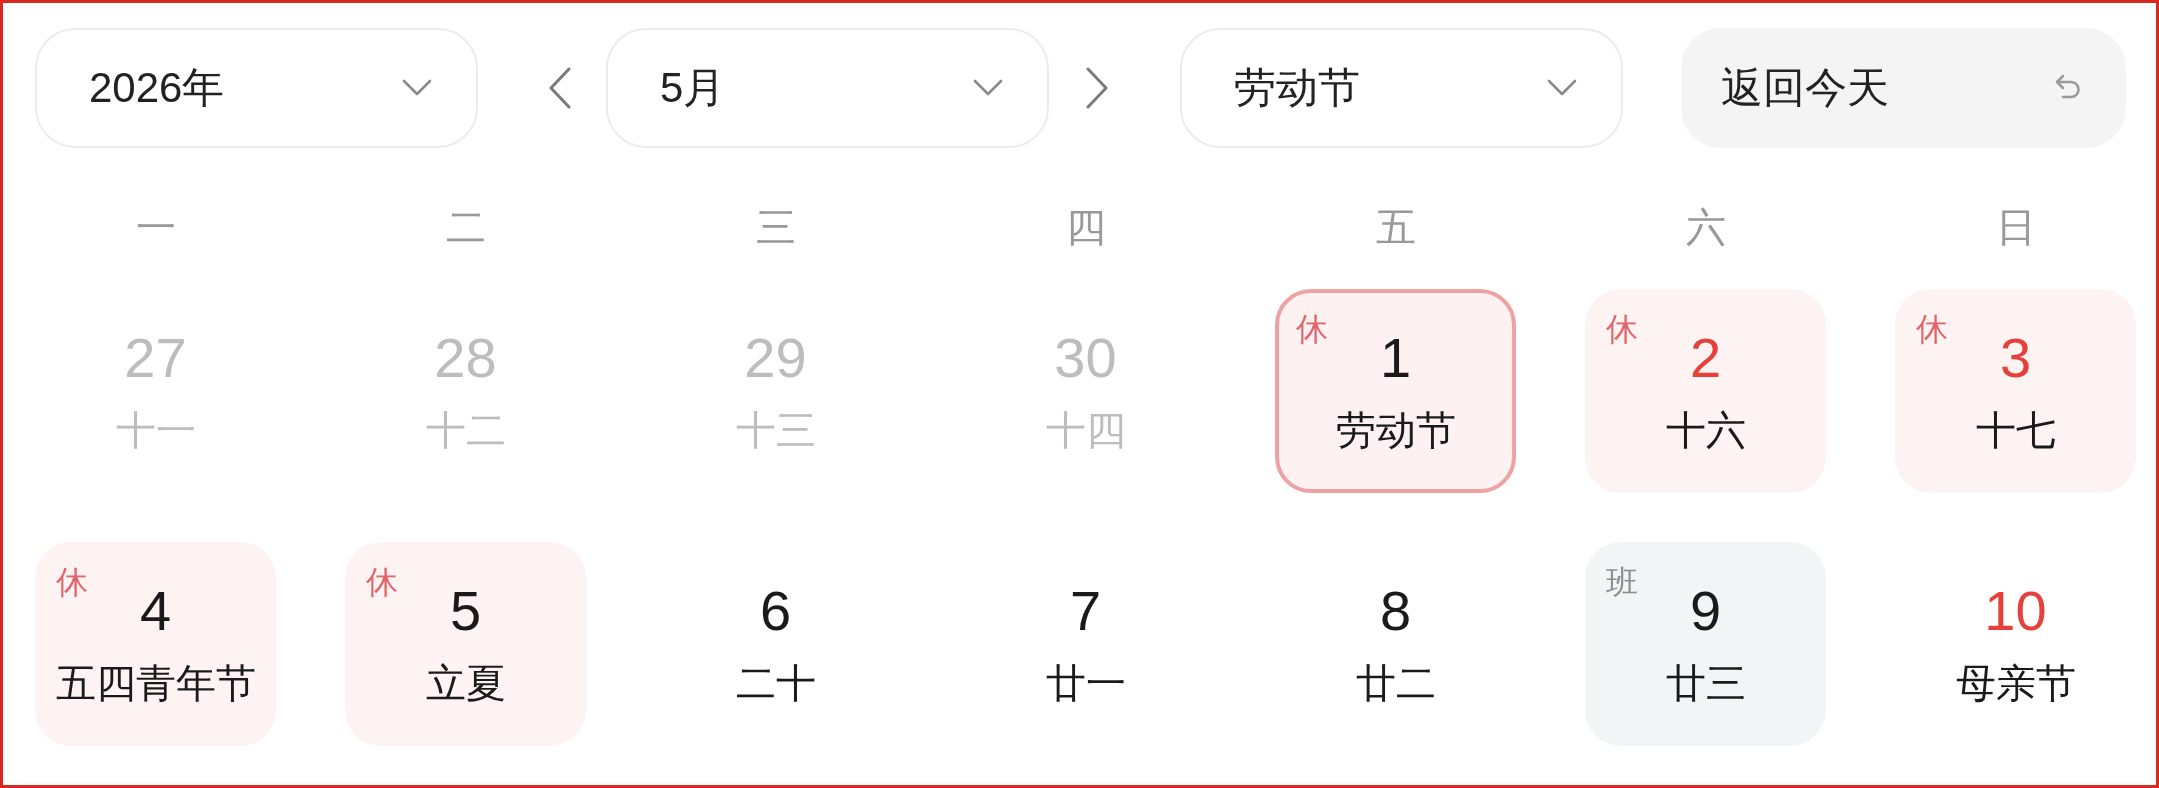 The width and height of the screenshot is (2159, 788). What do you see at coordinates (775, 430) in the screenshot?
I see `lunar-label: 十三` at bounding box center [775, 430].